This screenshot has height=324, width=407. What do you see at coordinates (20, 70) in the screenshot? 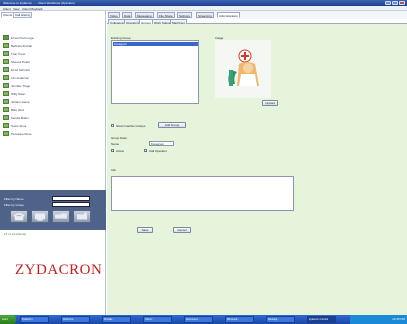
I see `client-name: Ernst Schmidt` at bounding box center [20, 70].